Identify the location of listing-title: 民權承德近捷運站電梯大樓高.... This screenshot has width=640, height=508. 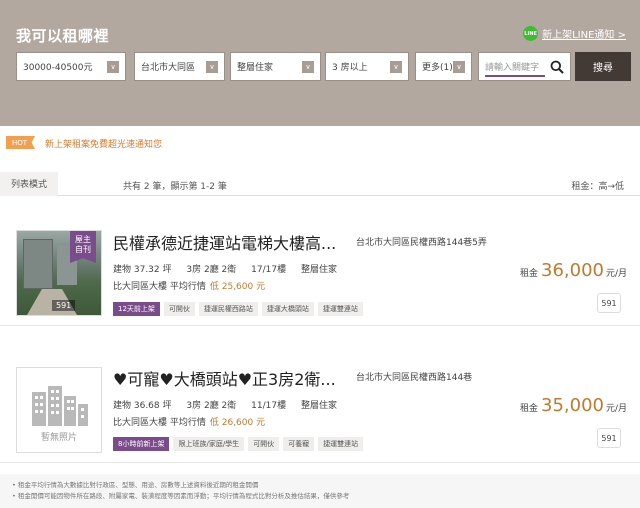
(224, 242).